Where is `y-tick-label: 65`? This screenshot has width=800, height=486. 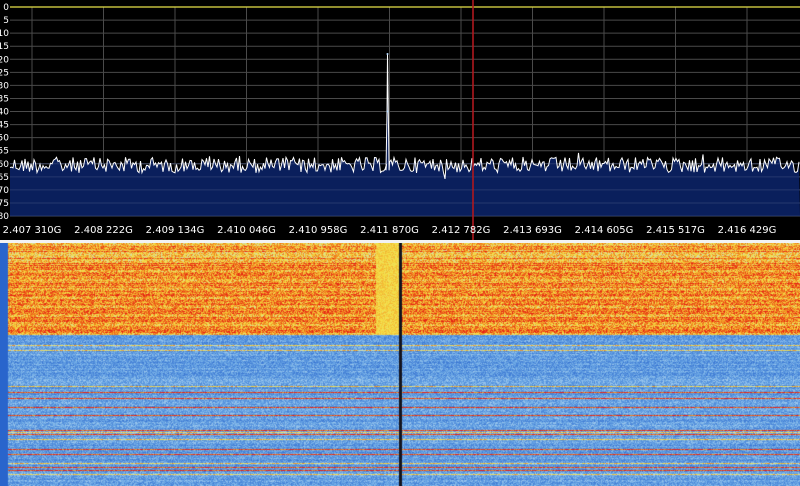 y-tick-label: 65 is located at coordinates (4, 178).